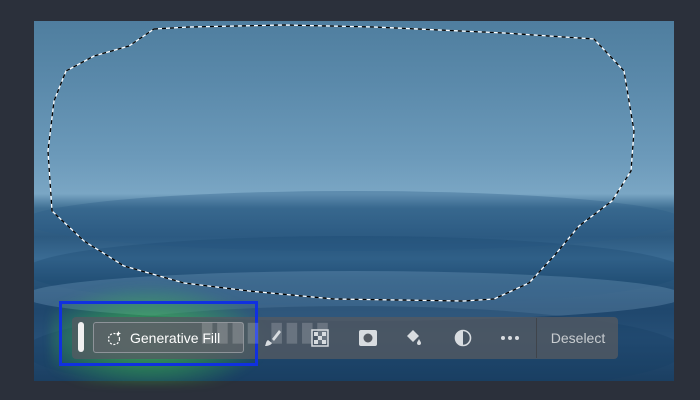  What do you see at coordinates (510, 338) in the screenshot?
I see `more-icon` at bounding box center [510, 338].